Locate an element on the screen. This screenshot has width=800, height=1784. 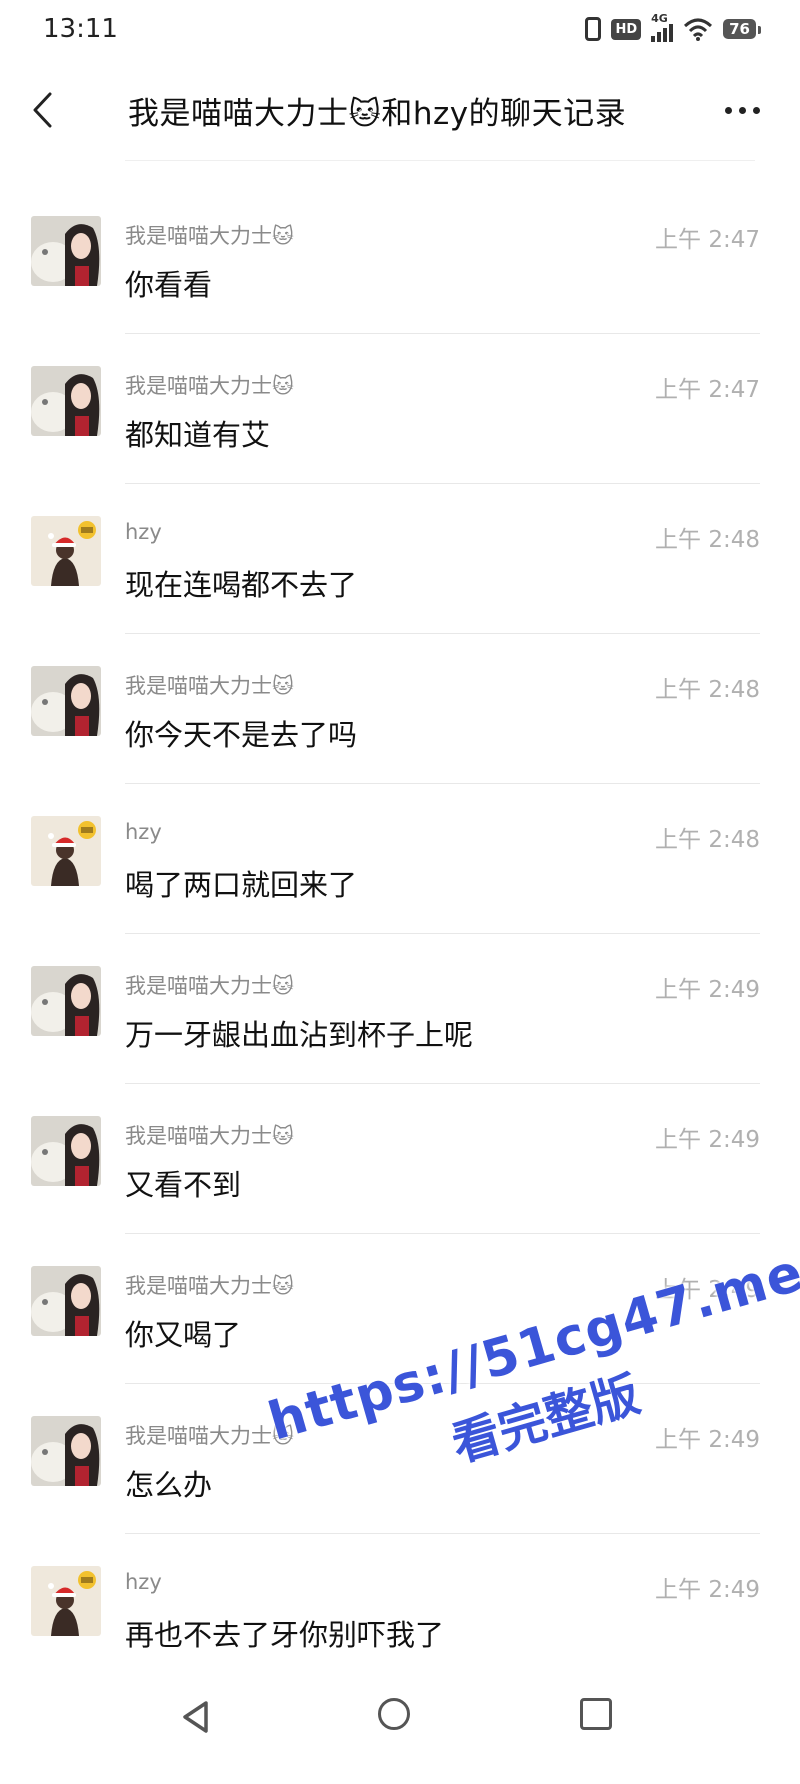
hd-badge: HD is located at coordinates (626, 29).